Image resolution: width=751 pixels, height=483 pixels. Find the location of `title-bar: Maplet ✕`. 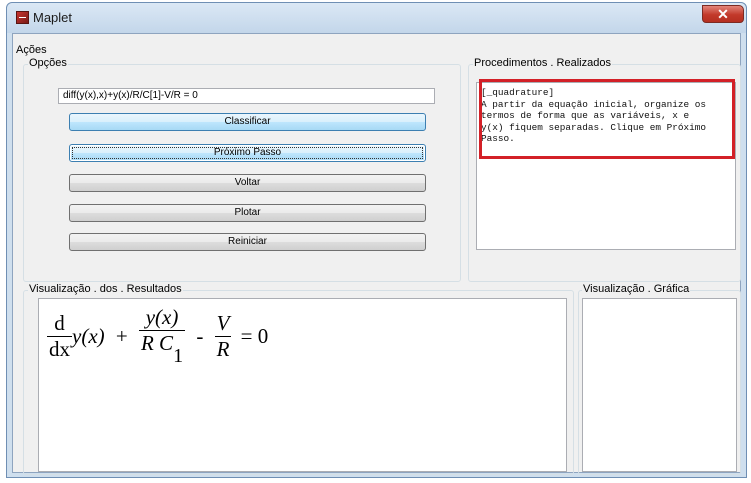

title-bar: Maplet ✕ is located at coordinates (376, 18).